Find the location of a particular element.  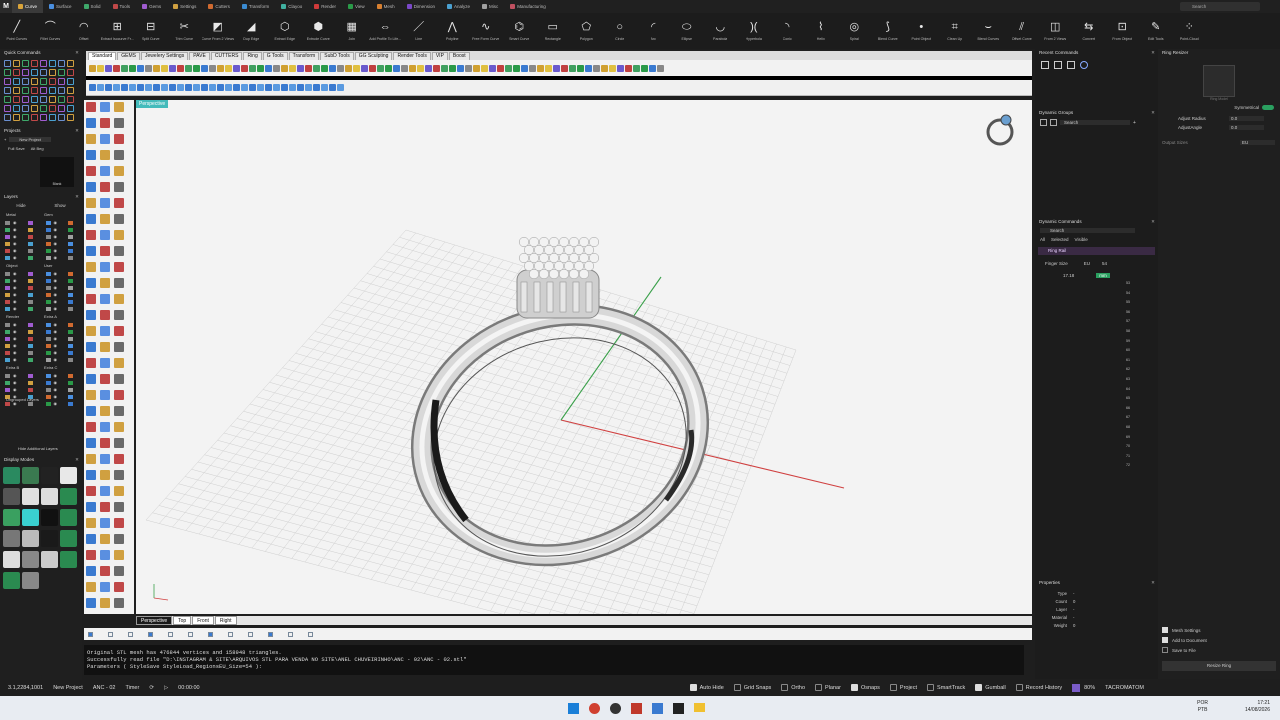

app-logo: M is located at coordinates (6, 6).